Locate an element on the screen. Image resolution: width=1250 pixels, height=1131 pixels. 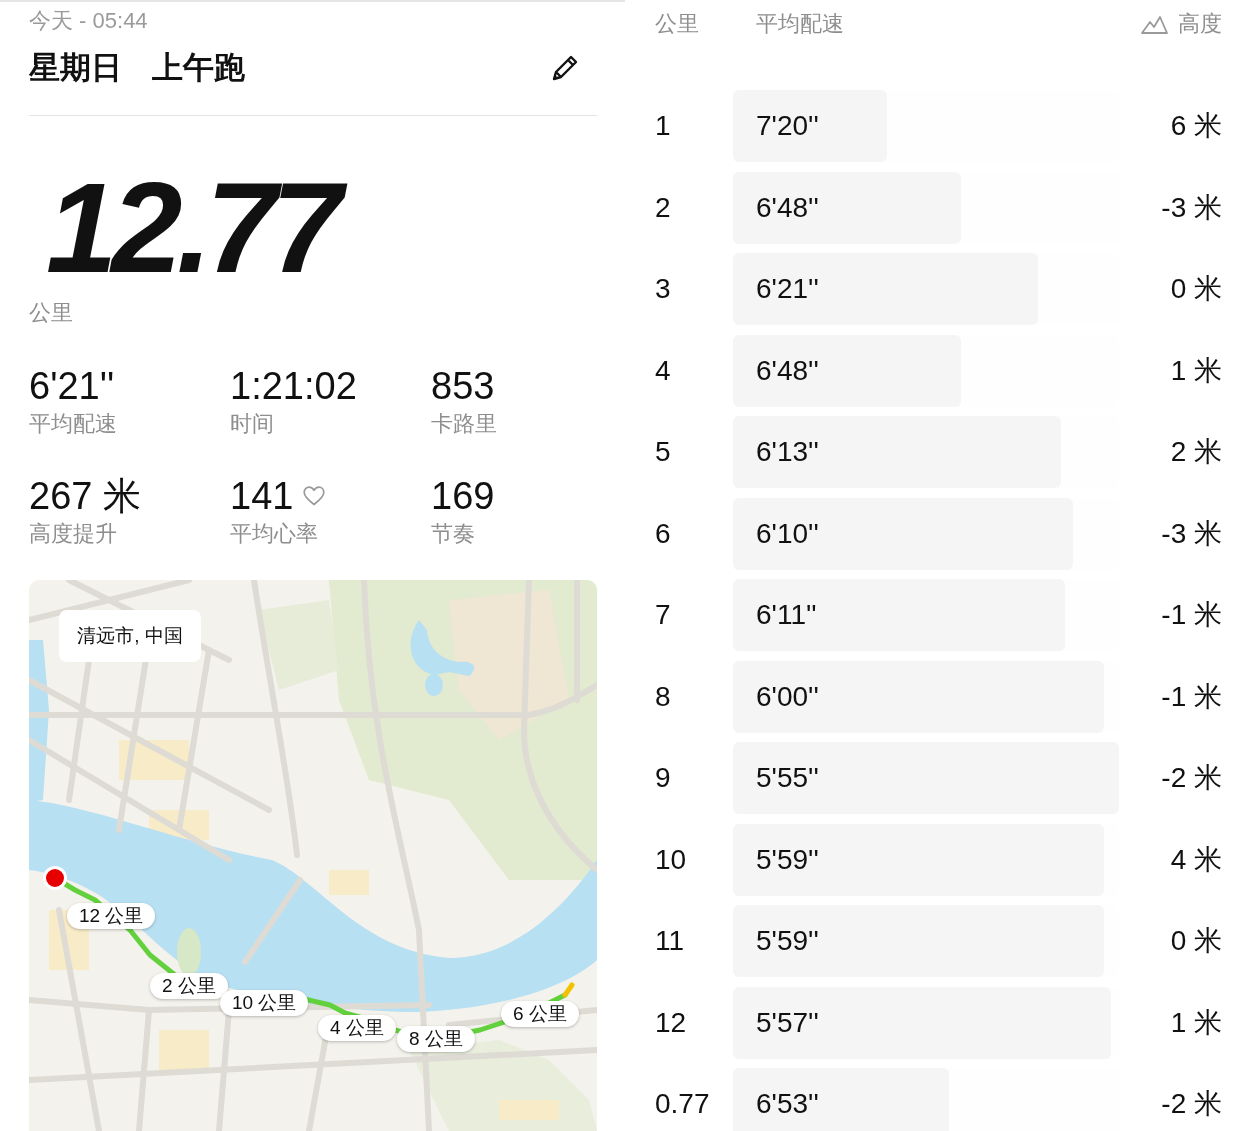
split-km: 11 is located at coordinates (670, 940).